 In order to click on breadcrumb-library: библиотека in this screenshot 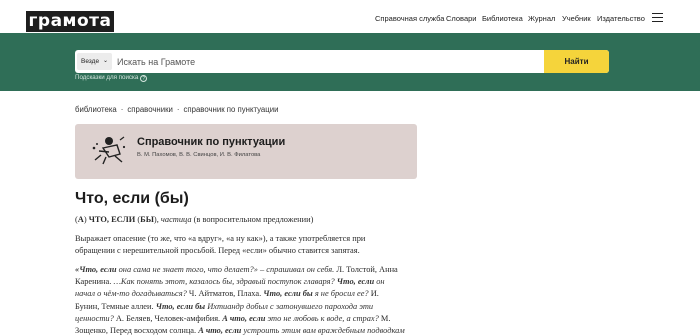, I will do `click(96, 109)`.